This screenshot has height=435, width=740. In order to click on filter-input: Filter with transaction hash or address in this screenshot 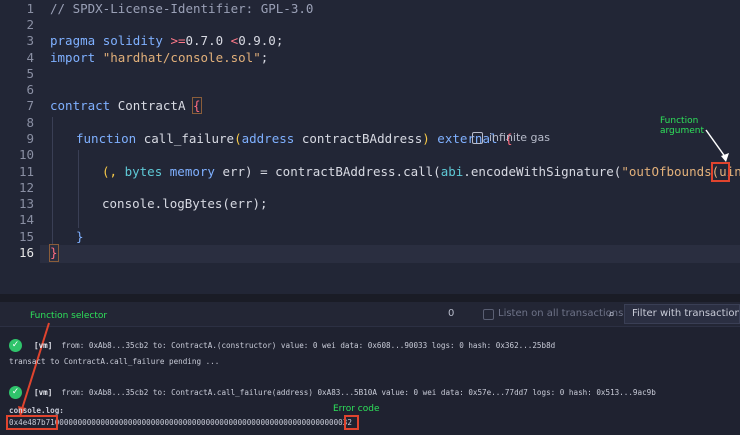, I will do `click(682, 314)`.